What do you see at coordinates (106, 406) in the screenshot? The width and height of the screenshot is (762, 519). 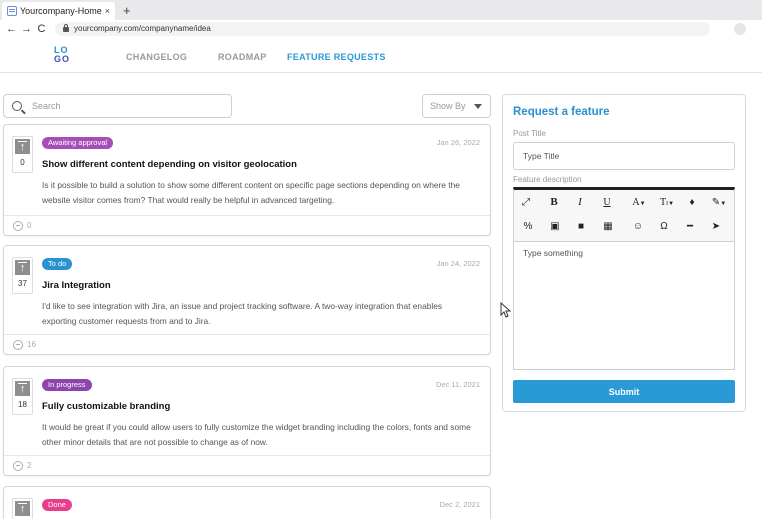 I see `feature-title: Fully customizable branding` at bounding box center [106, 406].